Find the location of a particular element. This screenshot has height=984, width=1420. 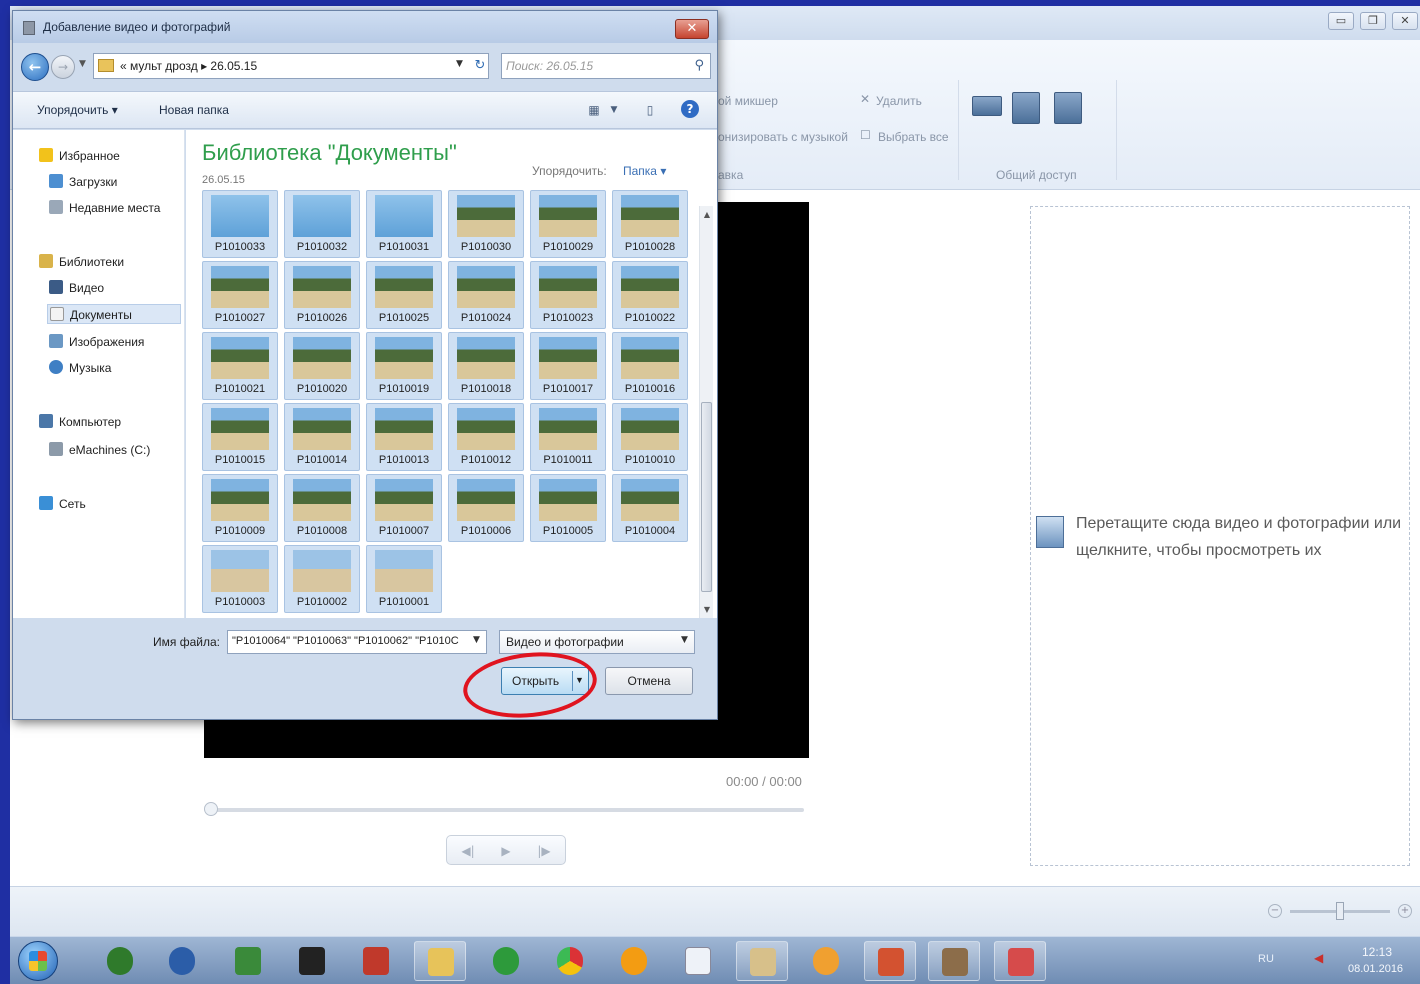

file-scrollbar: ▲ ▼ is located at coordinates (706, 412).